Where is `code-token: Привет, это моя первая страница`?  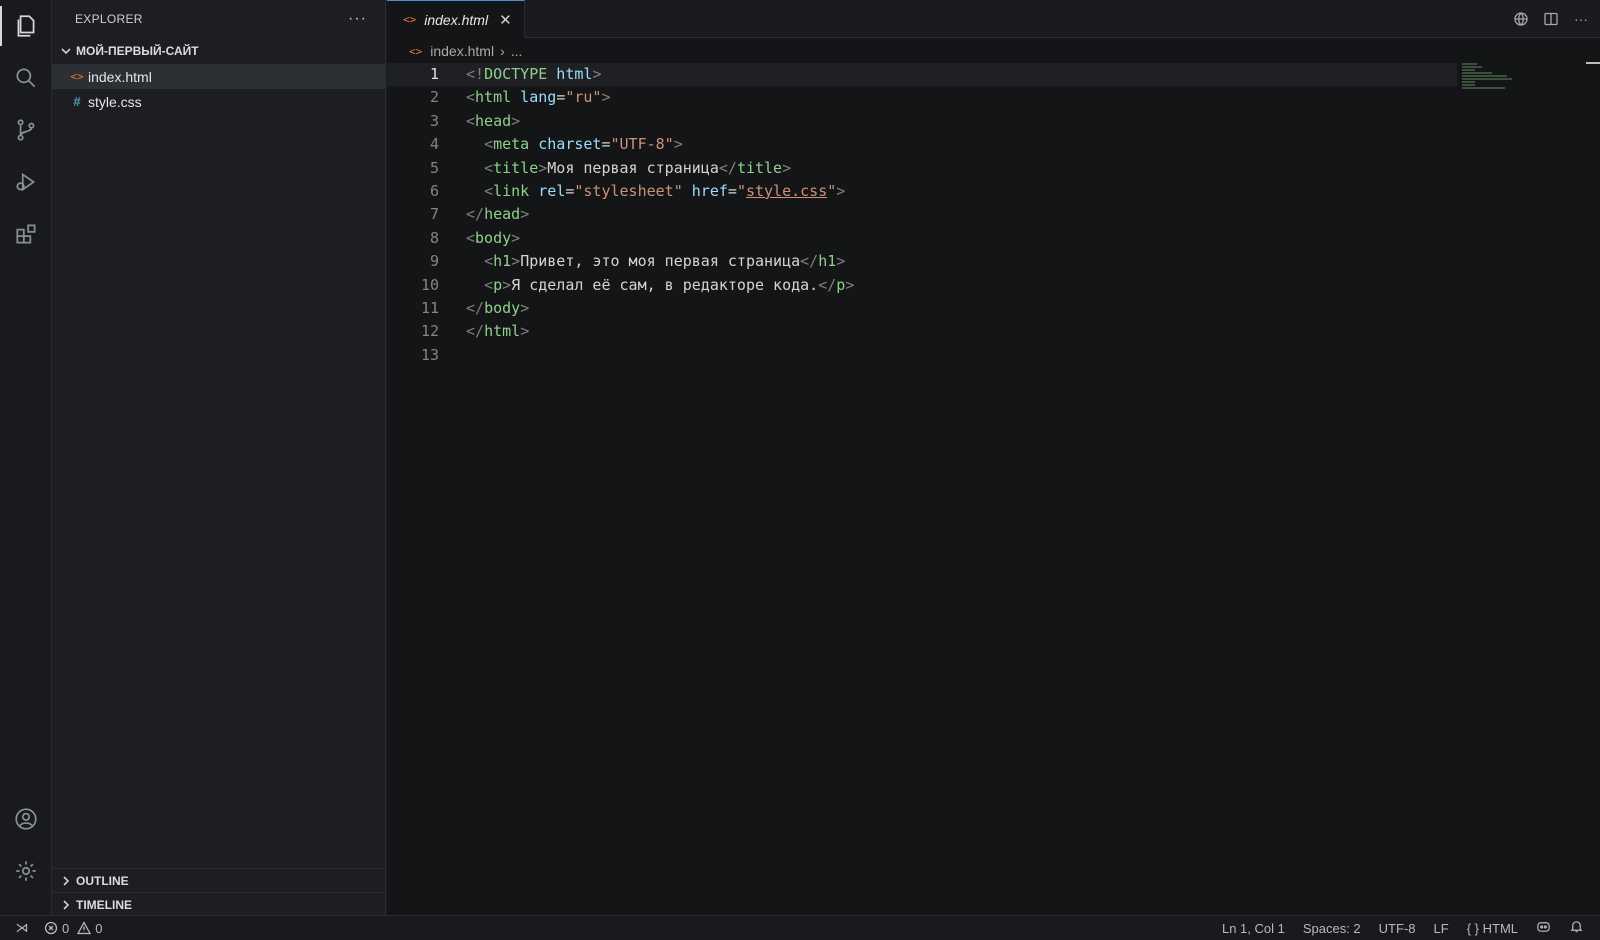 code-token: Привет, это моя первая страница is located at coordinates (660, 261).